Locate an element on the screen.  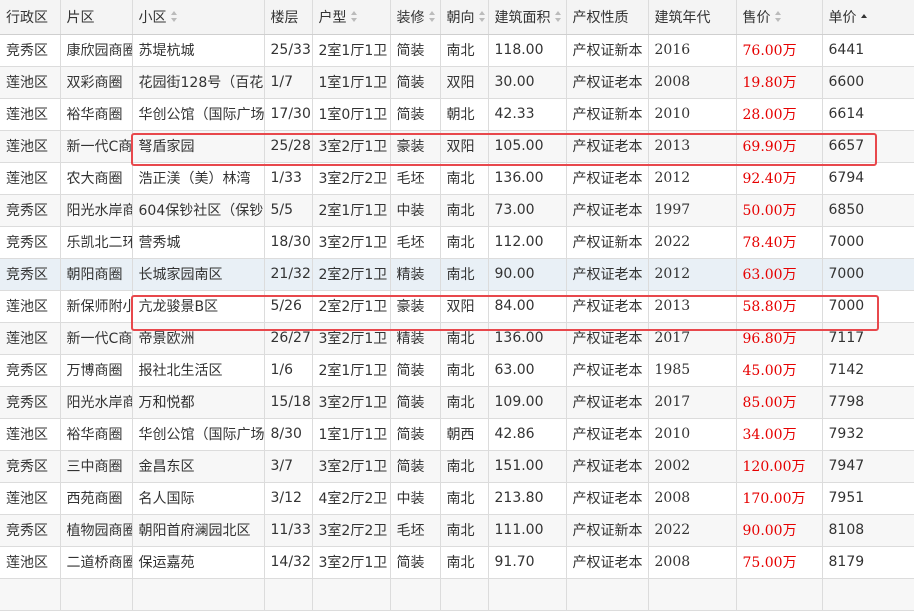
cell-district is located at coordinates (30, 594).